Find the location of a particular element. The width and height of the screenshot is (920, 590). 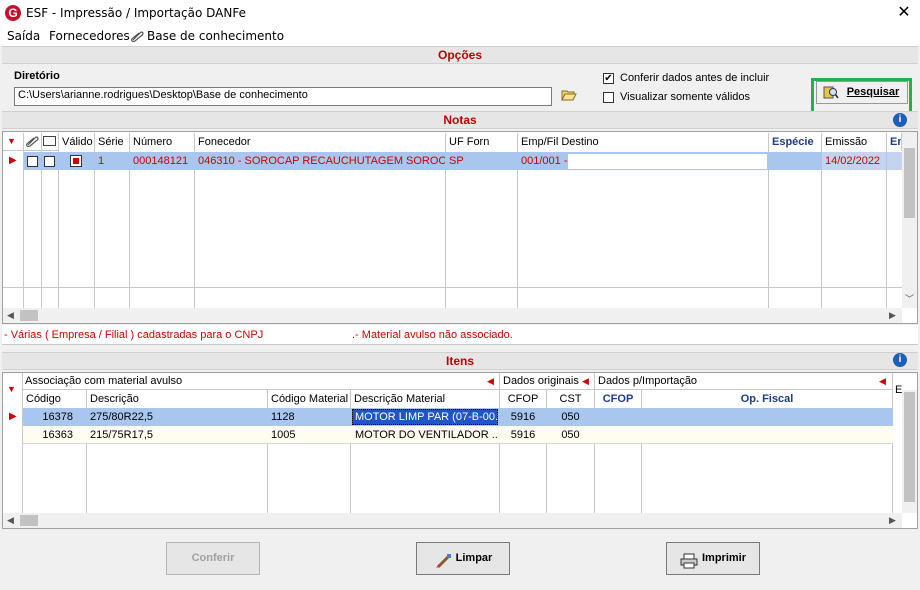

limpar-button: Limpar is located at coordinates (463, 558).